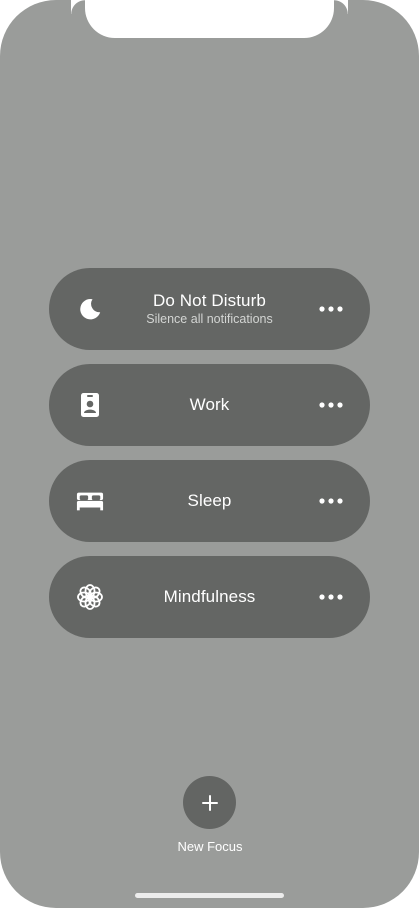 Image resolution: width=419 pixels, height=908 pixels. Describe the element at coordinates (209, 300) in the screenshot. I see `focus-title: Do Not Disturb` at that location.